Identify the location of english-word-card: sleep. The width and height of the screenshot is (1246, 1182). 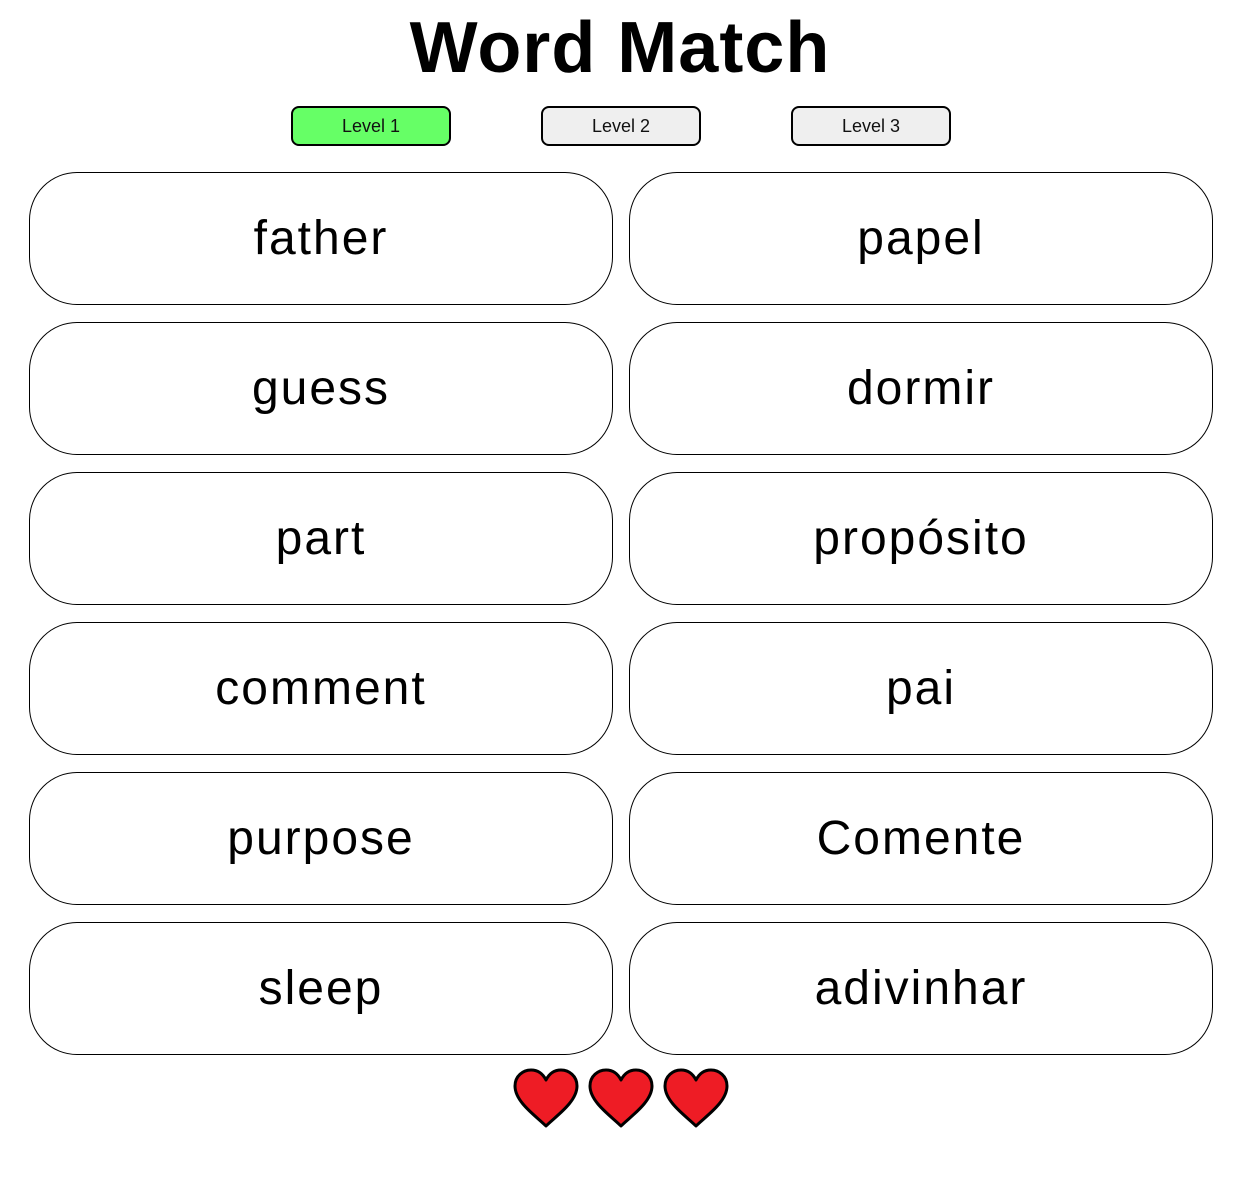
(321, 988).